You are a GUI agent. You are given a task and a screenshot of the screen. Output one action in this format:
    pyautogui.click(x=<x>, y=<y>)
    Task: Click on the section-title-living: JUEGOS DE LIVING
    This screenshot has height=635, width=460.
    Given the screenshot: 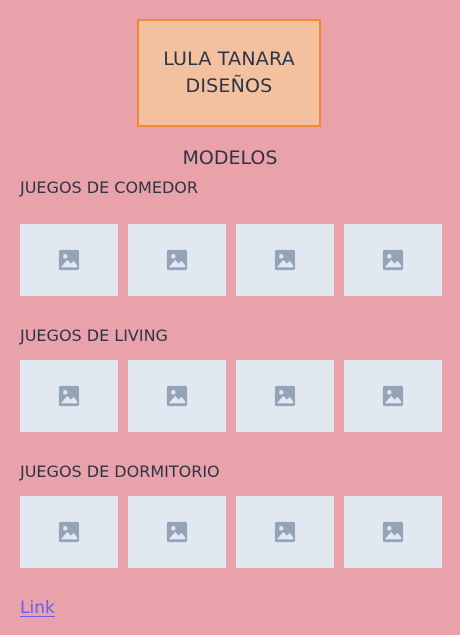 What is the action you would take?
    pyautogui.click(x=94, y=335)
    